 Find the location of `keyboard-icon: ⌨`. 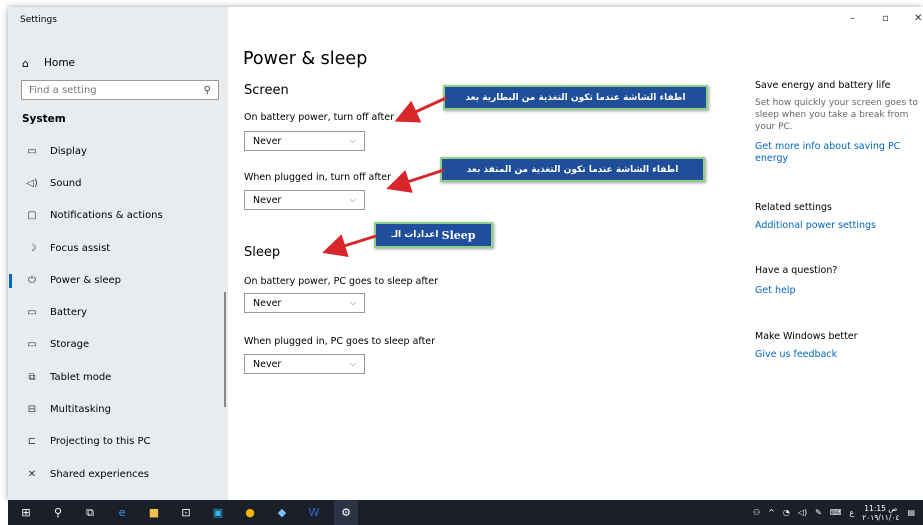

keyboard-icon: ⌨ is located at coordinates (836, 512).